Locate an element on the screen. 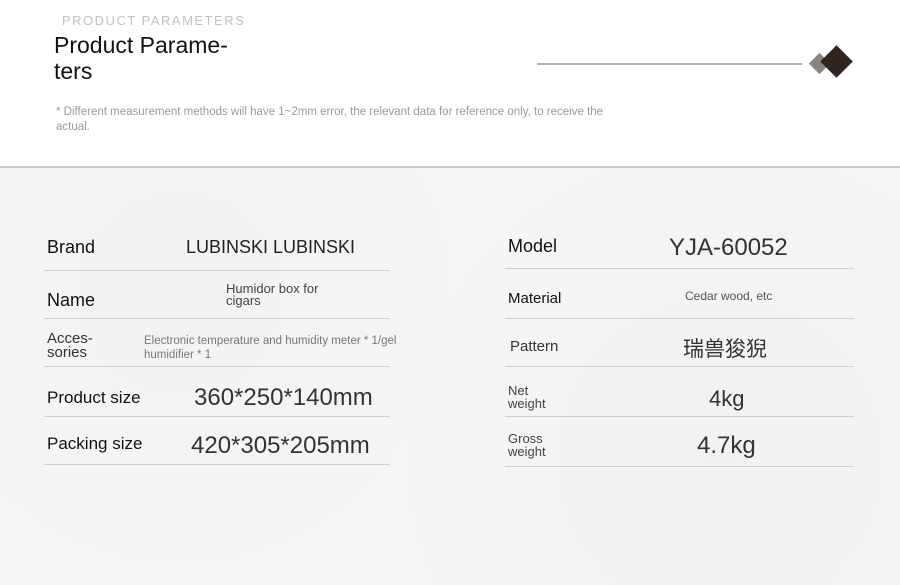 Image resolution: width=900 pixels, height=585 pixels. param-row-brand: Brand LUBINSKI LUBINSKI is located at coordinates (217, 246).